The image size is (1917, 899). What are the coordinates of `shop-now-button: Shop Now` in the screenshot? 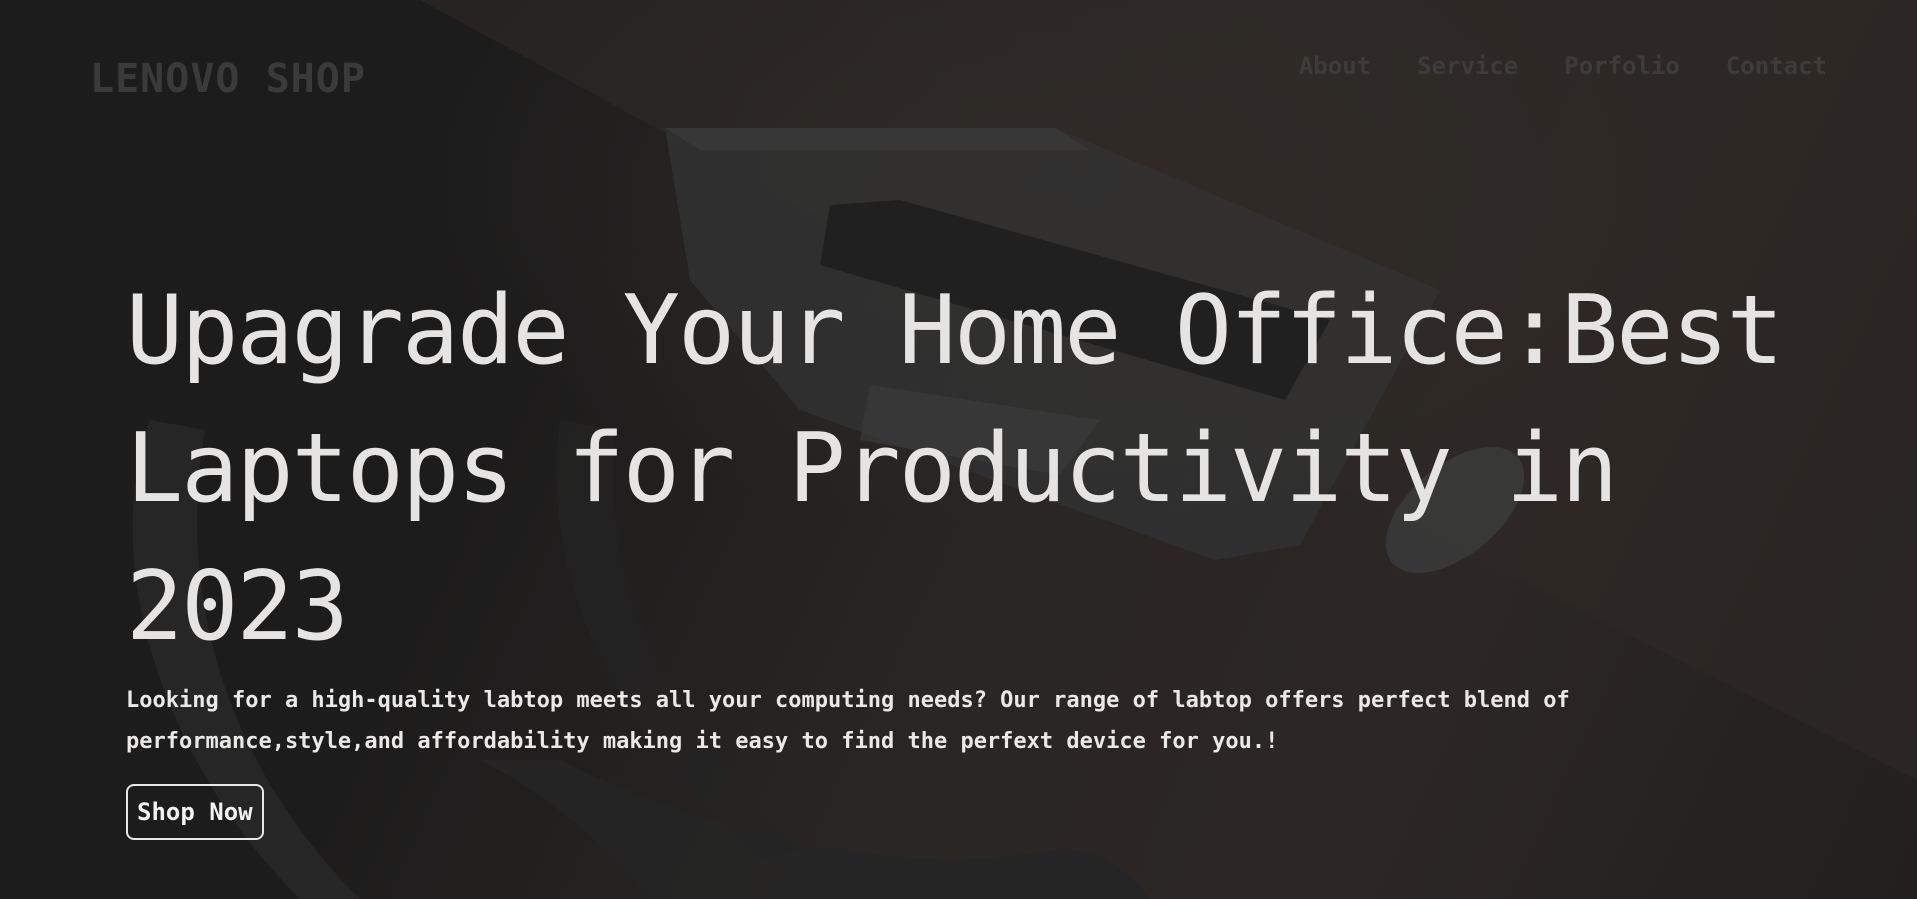 It's located at (195, 812).